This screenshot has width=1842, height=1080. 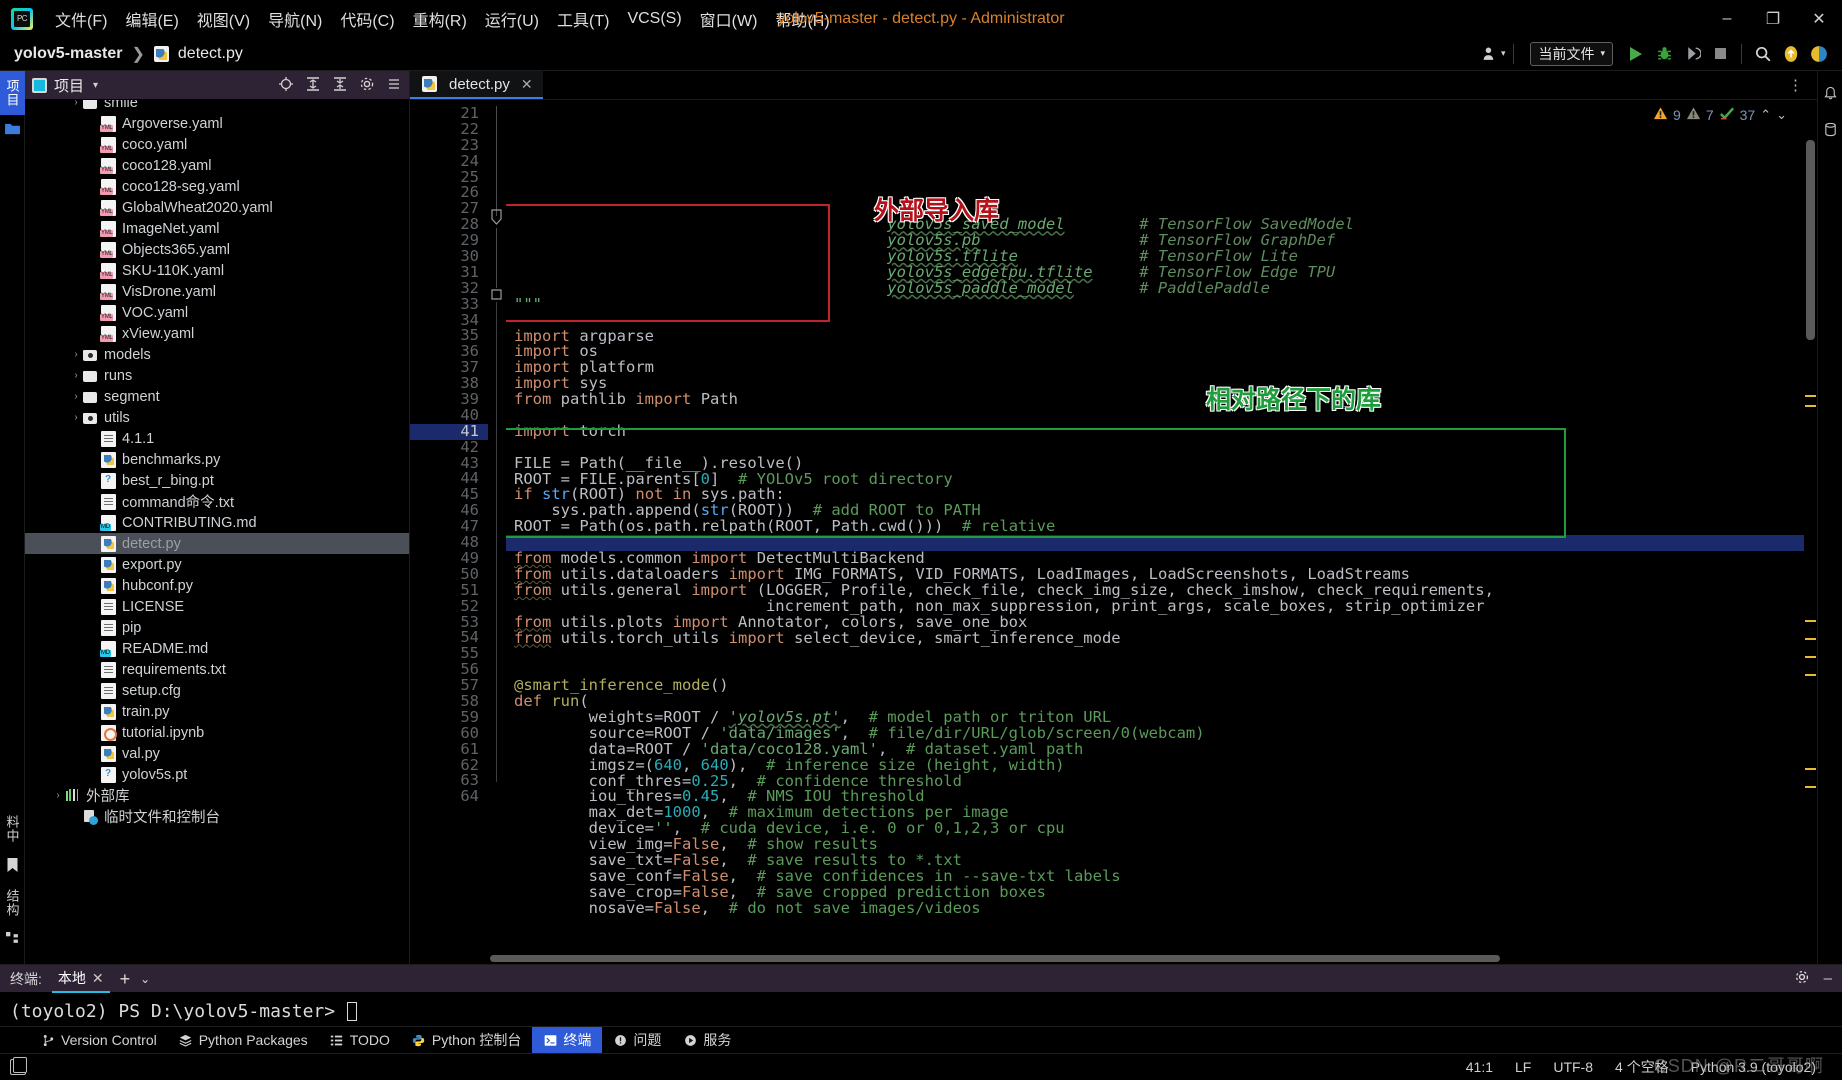 I want to click on tree-item: › 外部库, so click(x=217, y=795).